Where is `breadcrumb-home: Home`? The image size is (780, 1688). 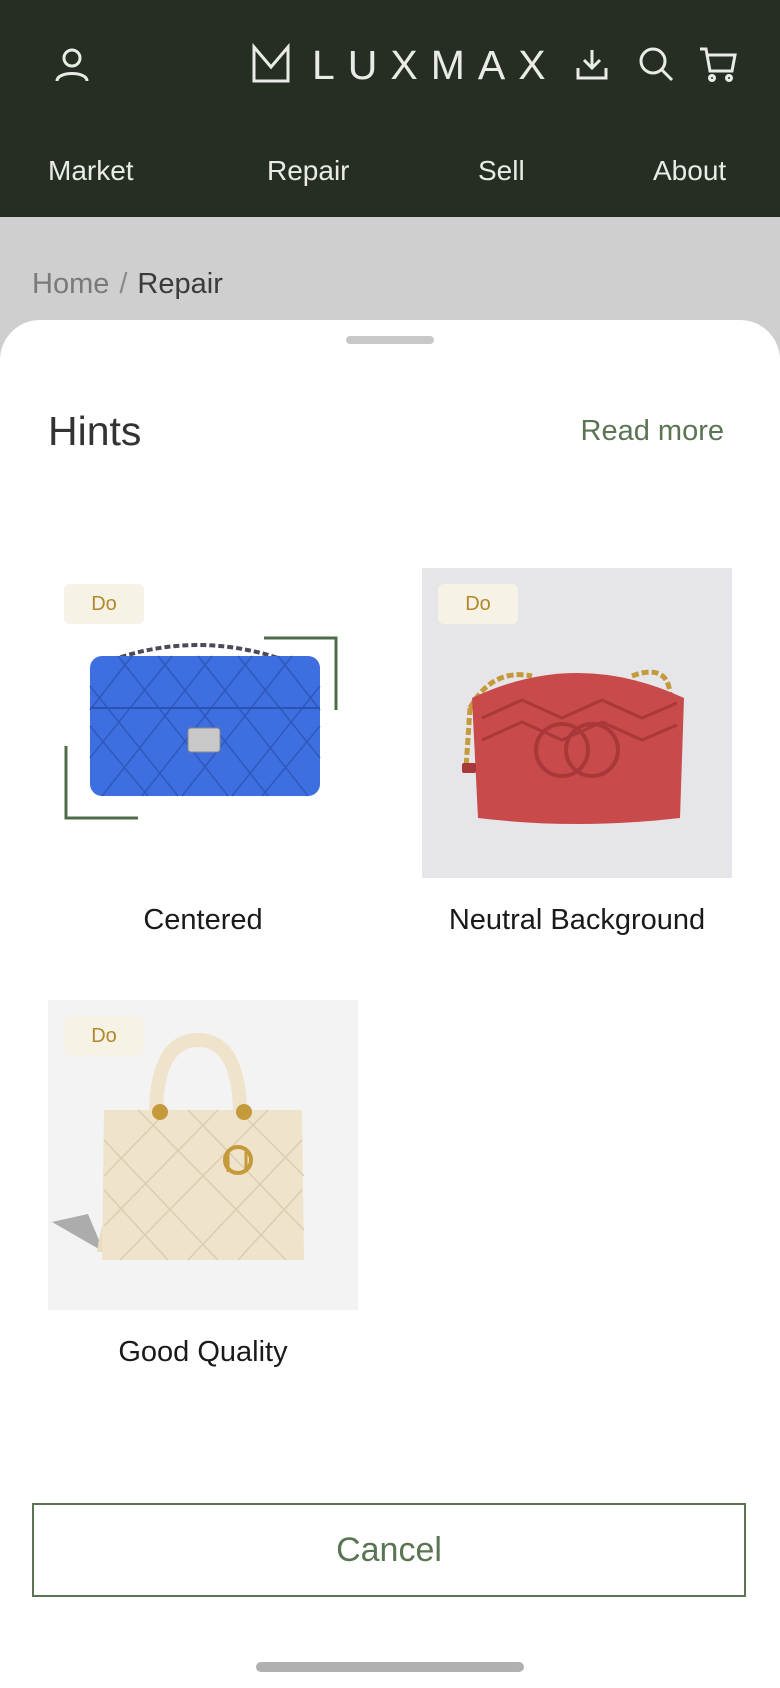 breadcrumb-home: Home is located at coordinates (70, 284).